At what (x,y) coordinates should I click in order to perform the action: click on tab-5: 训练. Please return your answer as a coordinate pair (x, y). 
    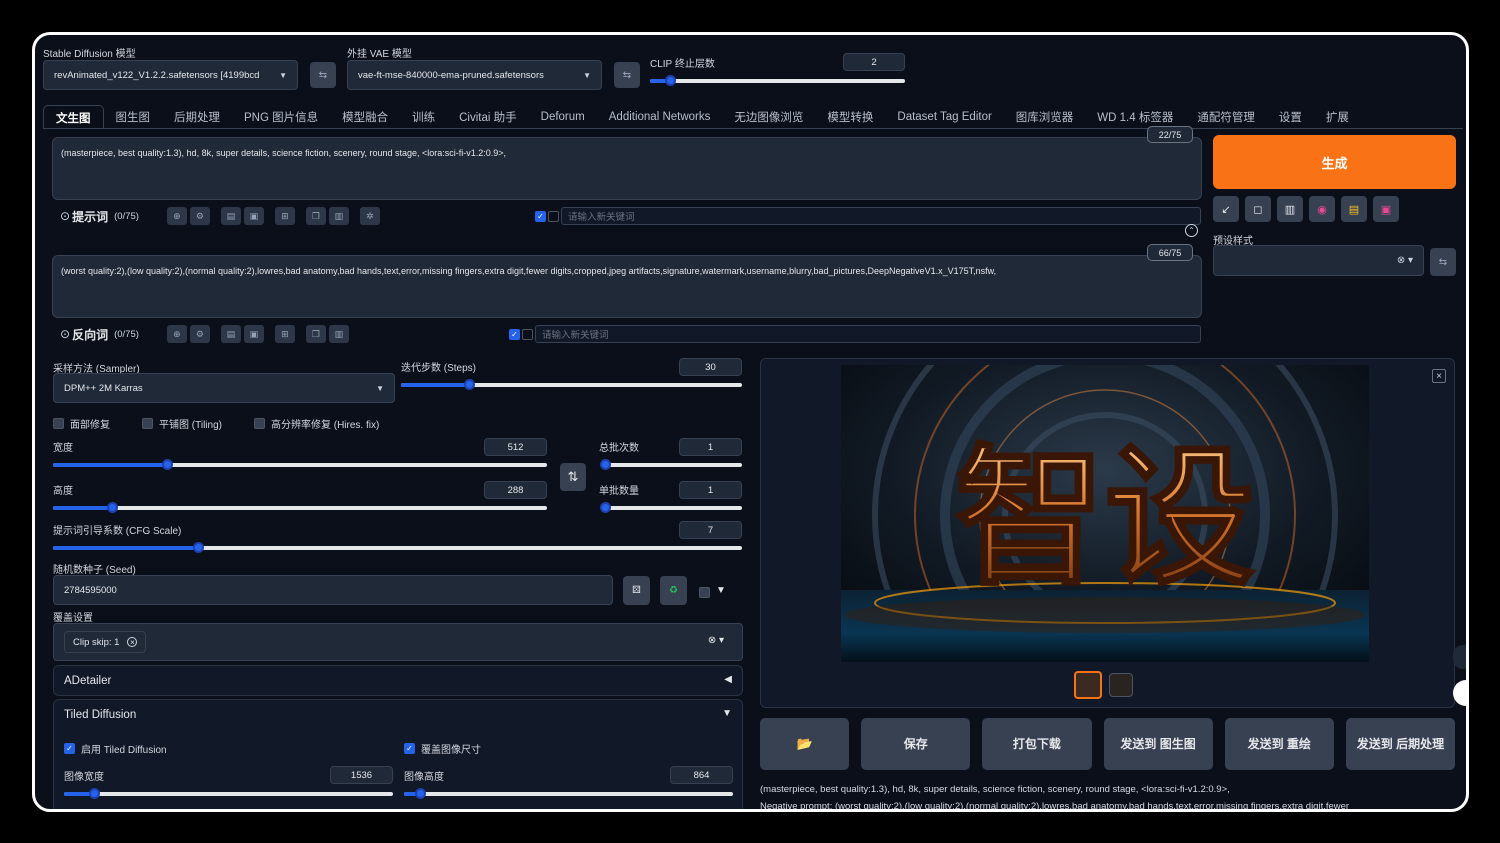
    Looking at the image, I should click on (423, 117).